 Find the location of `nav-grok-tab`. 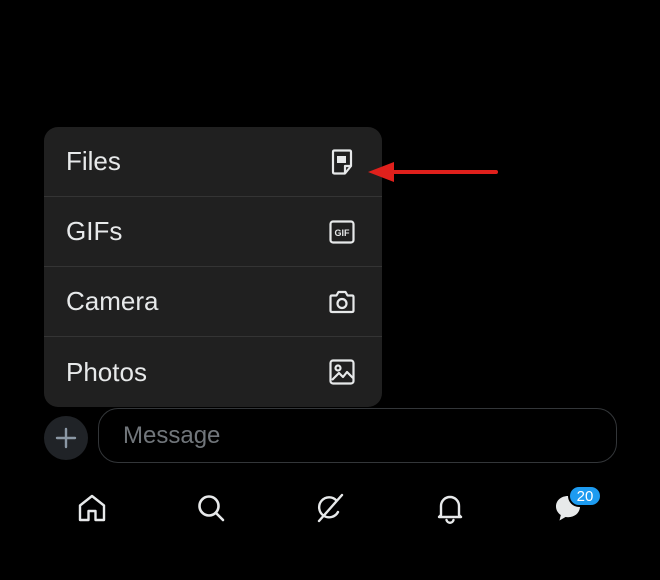

nav-grok-tab is located at coordinates (330, 508).